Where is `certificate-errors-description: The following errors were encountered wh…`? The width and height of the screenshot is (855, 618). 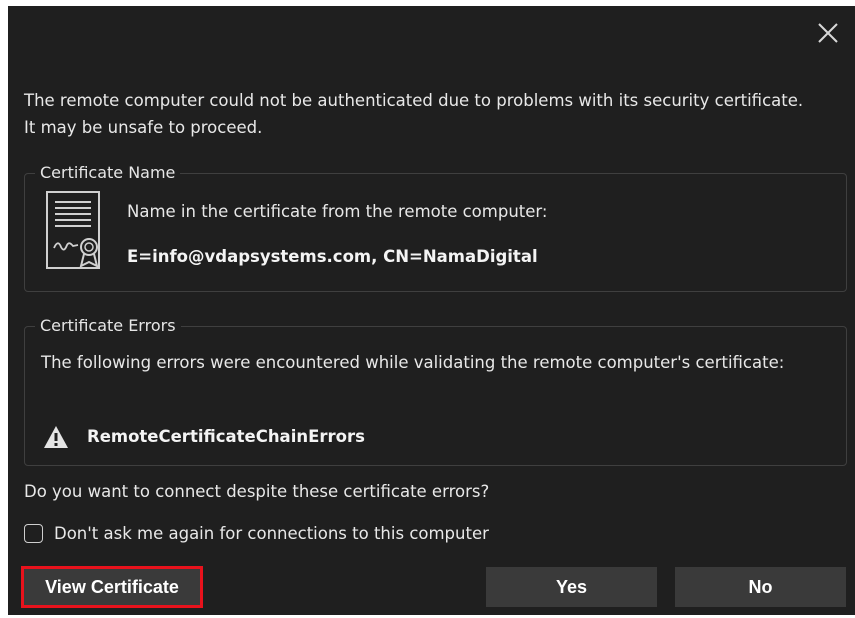
certificate-errors-description: The following errors were encountered wh… is located at coordinates (413, 362).